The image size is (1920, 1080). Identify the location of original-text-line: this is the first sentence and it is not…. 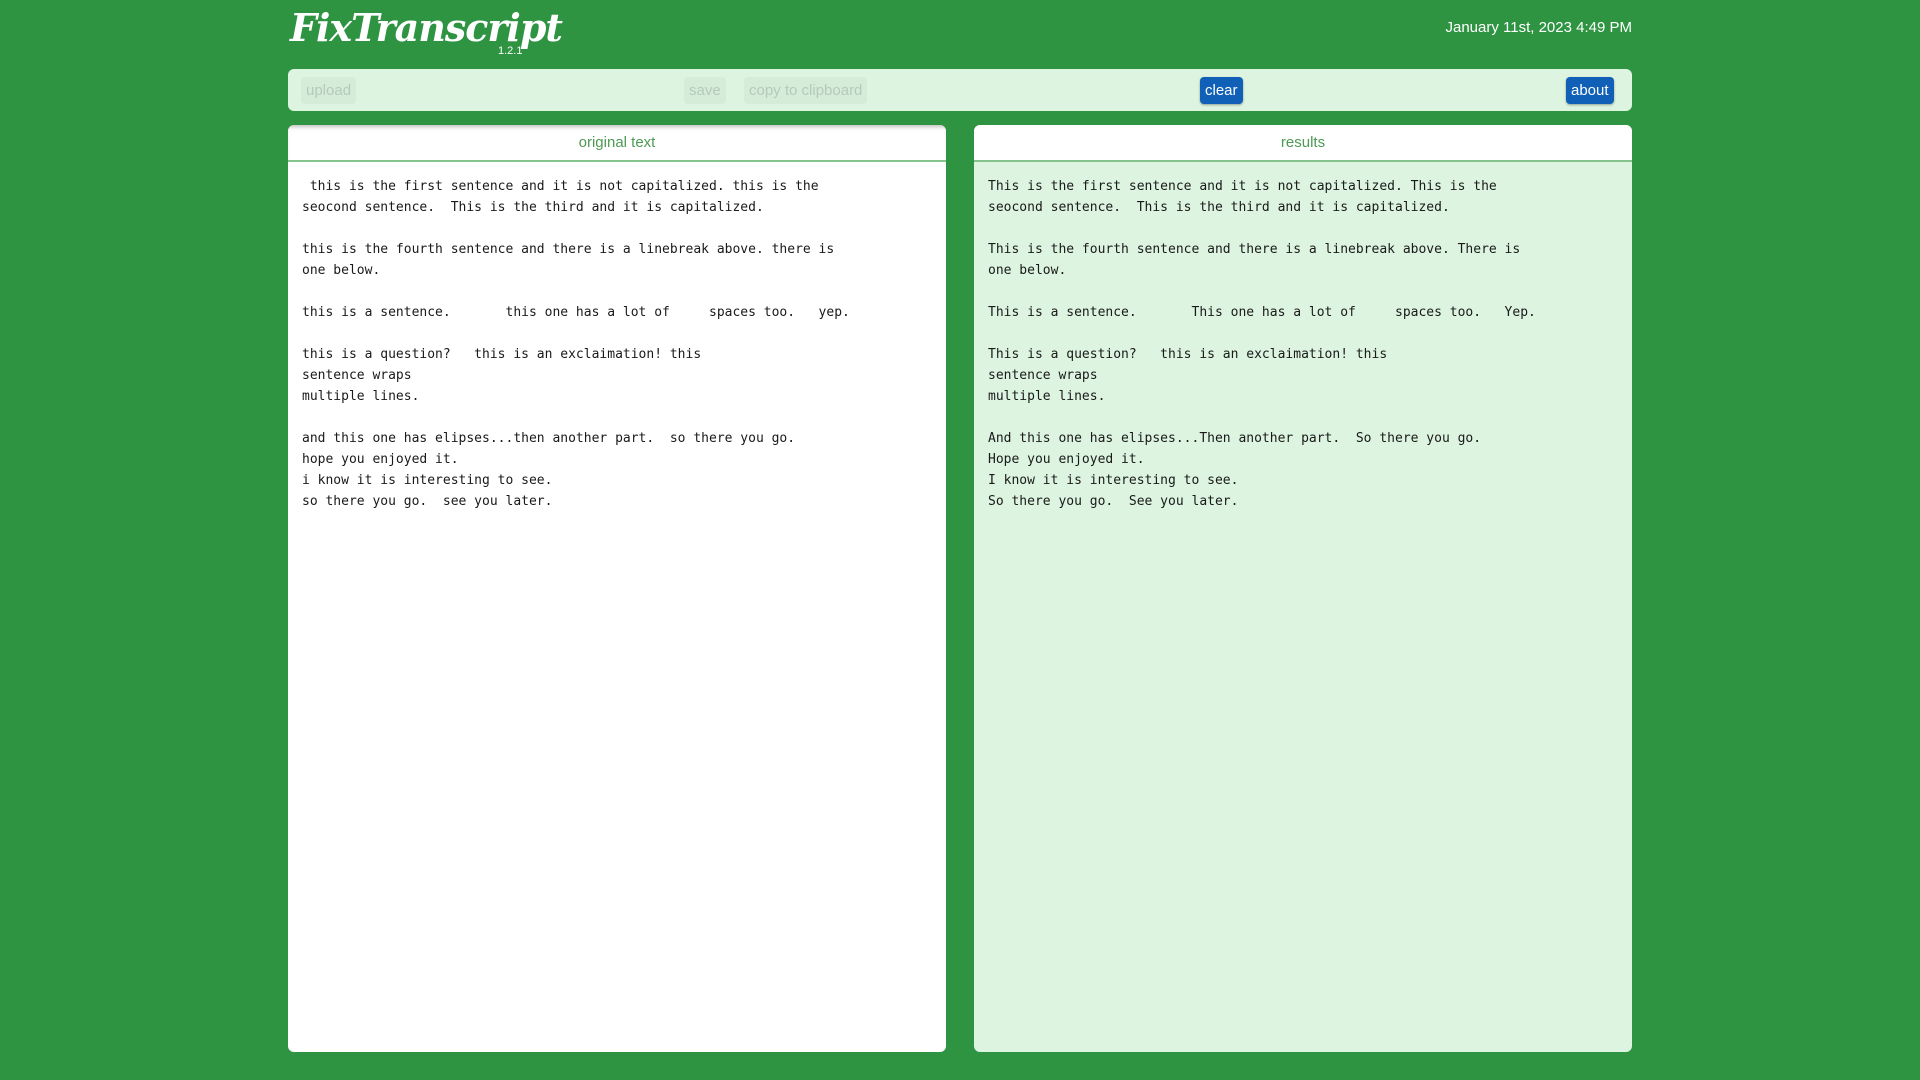
(560, 186).